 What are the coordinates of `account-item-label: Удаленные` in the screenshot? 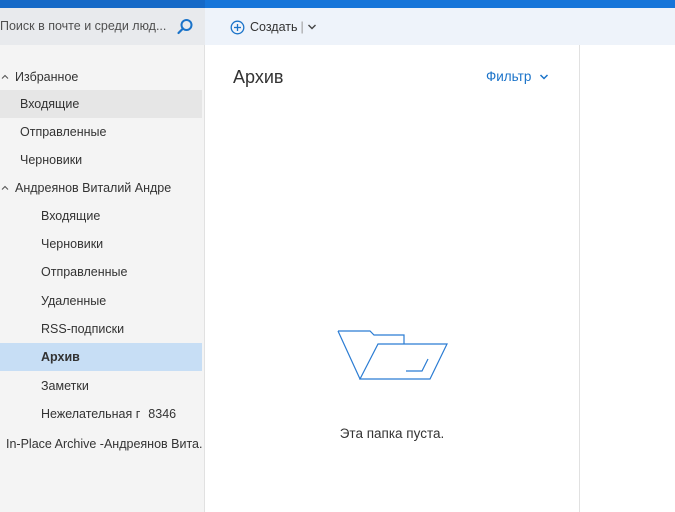 It's located at (74, 301).